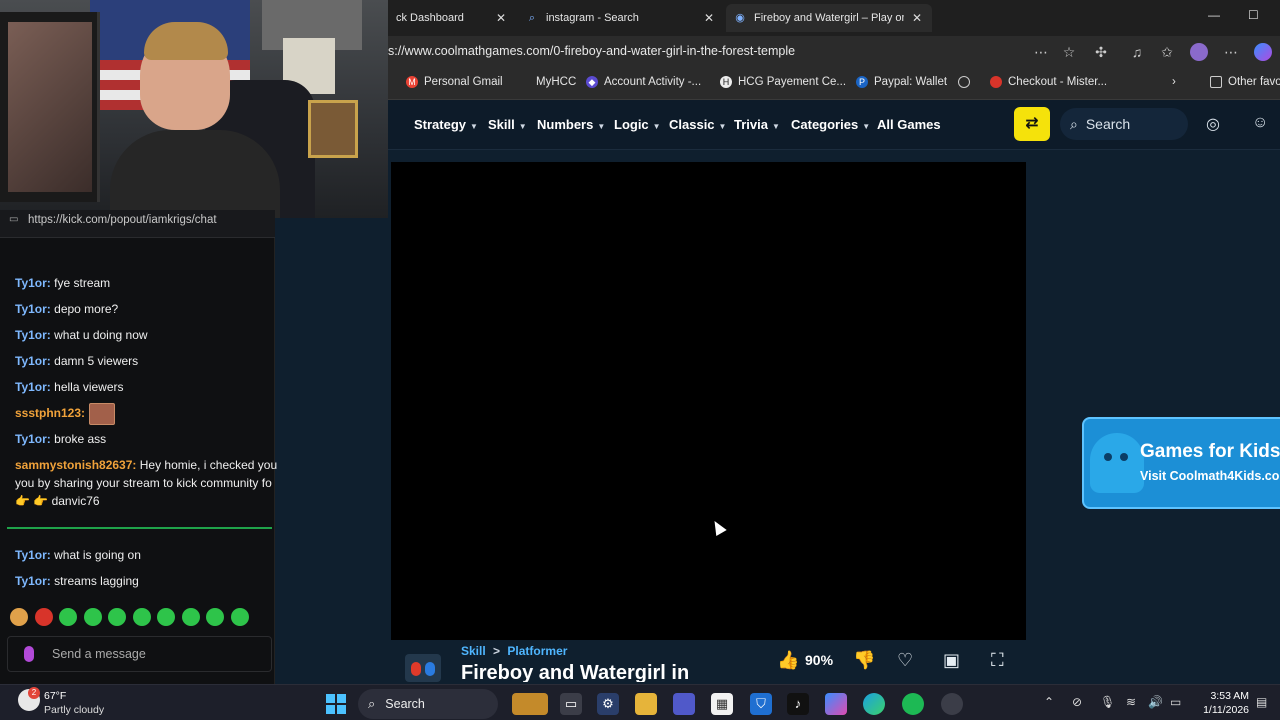 This screenshot has width=1280, height=720. What do you see at coordinates (862, 82) in the screenshot?
I see `paypal-icon: P` at bounding box center [862, 82].